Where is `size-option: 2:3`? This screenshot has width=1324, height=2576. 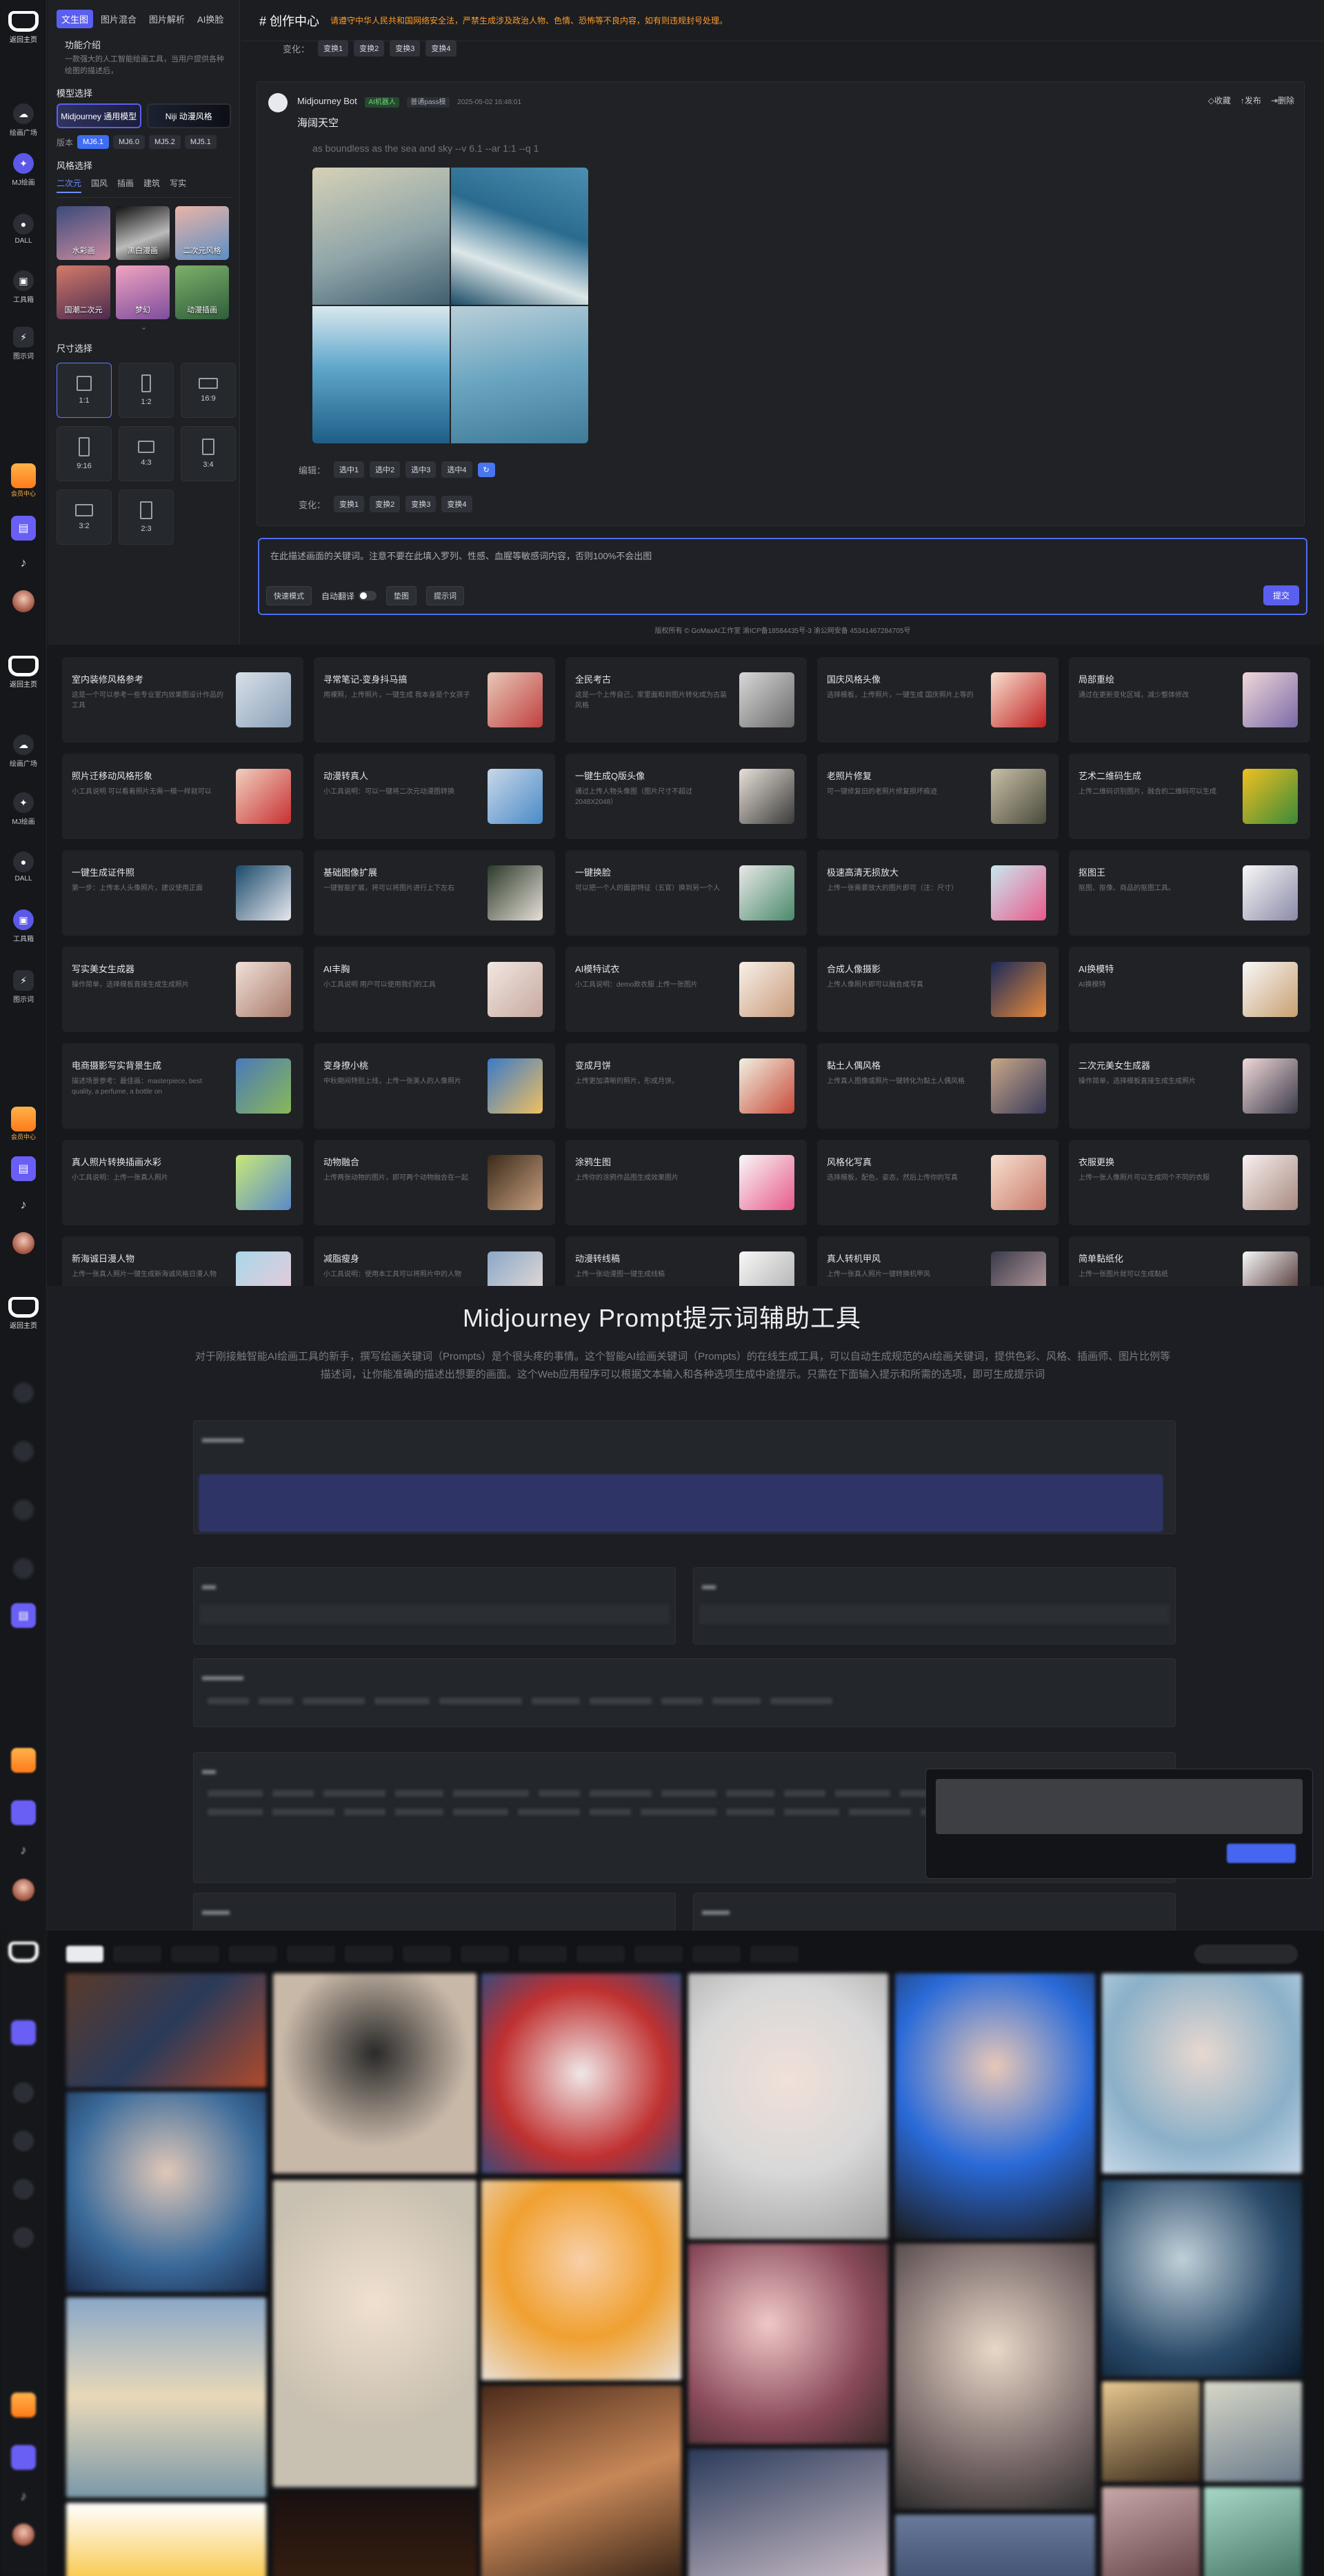 size-option: 2:3 is located at coordinates (146, 517).